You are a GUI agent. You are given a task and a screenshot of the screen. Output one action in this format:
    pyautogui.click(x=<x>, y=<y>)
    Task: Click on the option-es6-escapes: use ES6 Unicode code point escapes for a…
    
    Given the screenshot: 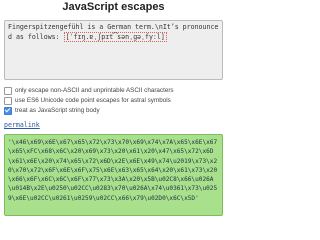 What is the action you would take?
    pyautogui.click(x=114, y=100)
    